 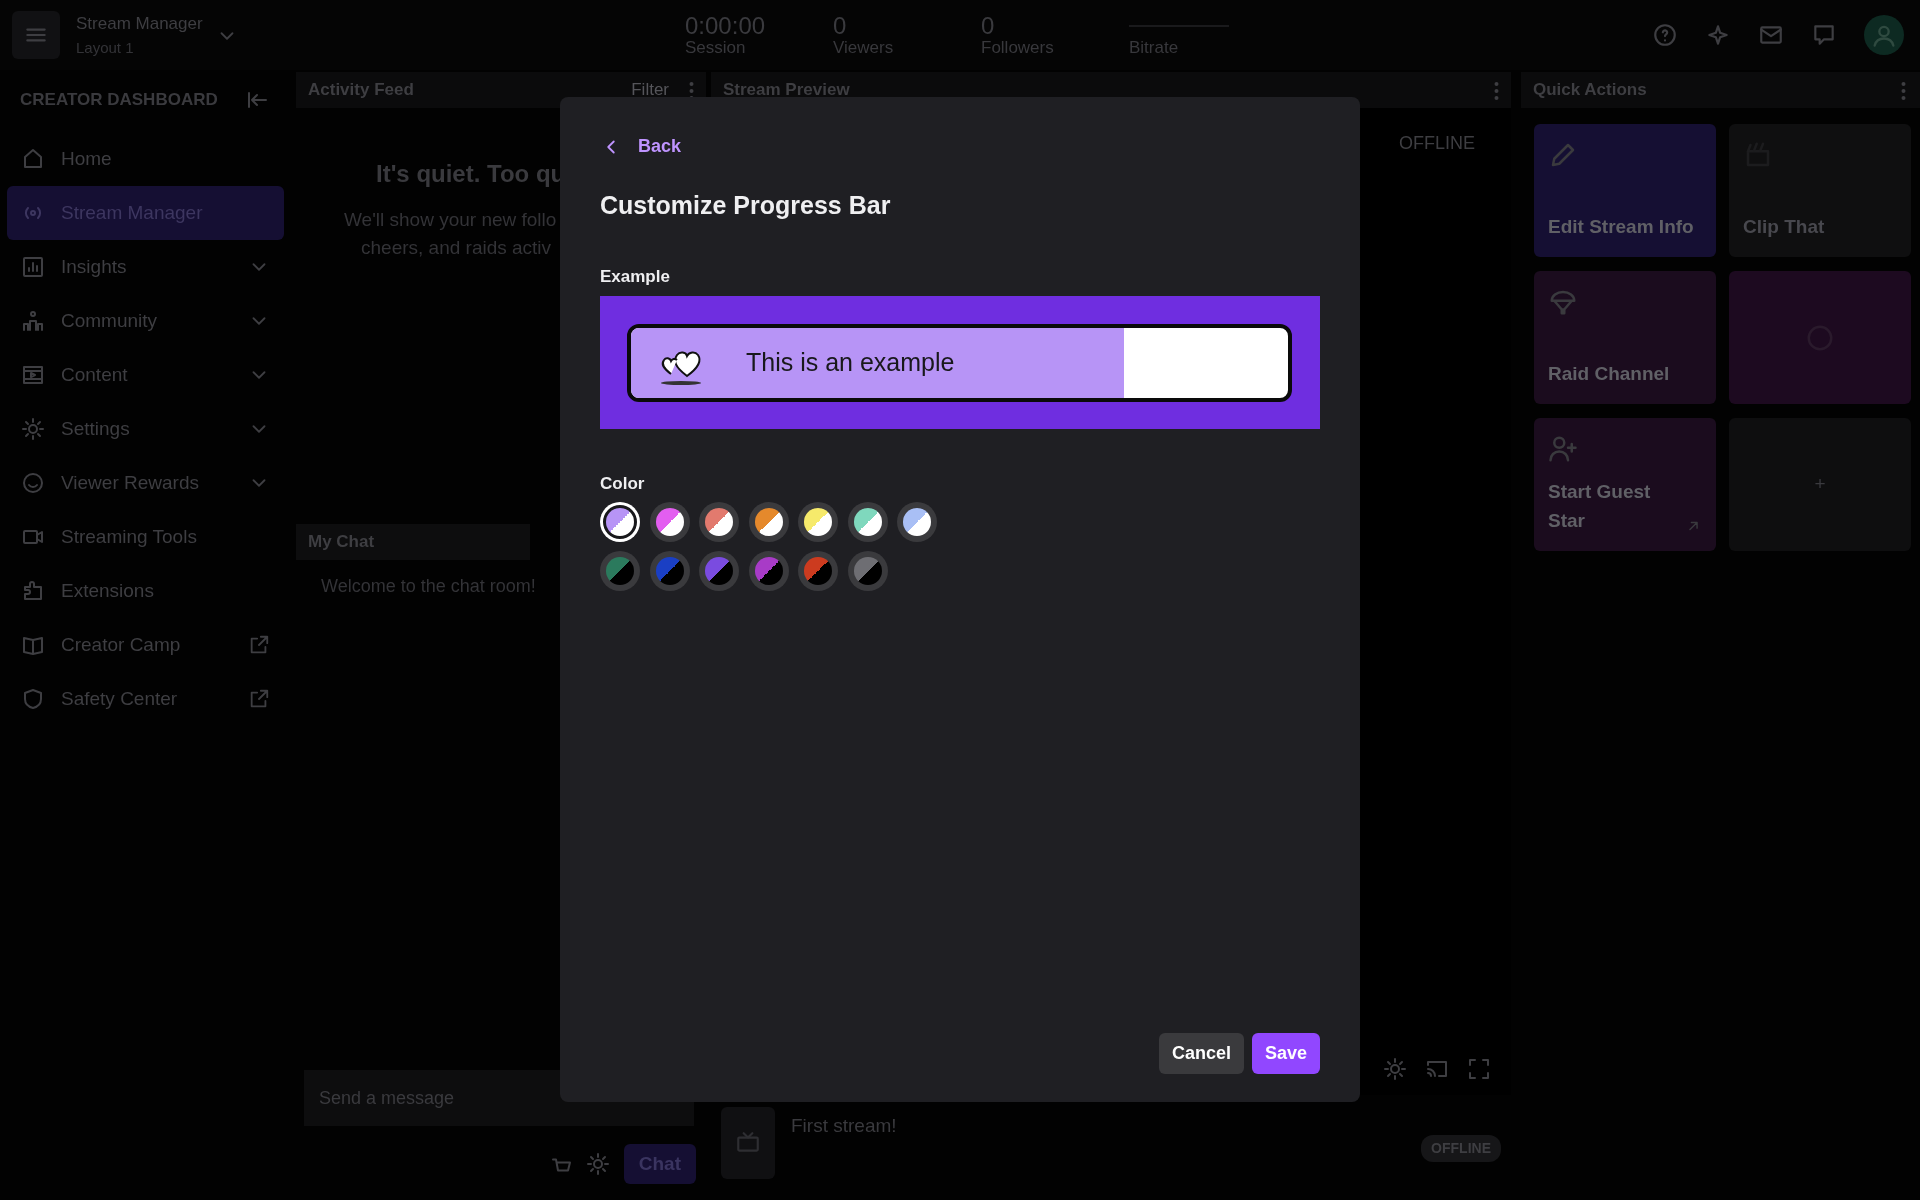 What do you see at coordinates (145, 483) in the screenshot?
I see `sidebar-item: Viewer Rewards` at bounding box center [145, 483].